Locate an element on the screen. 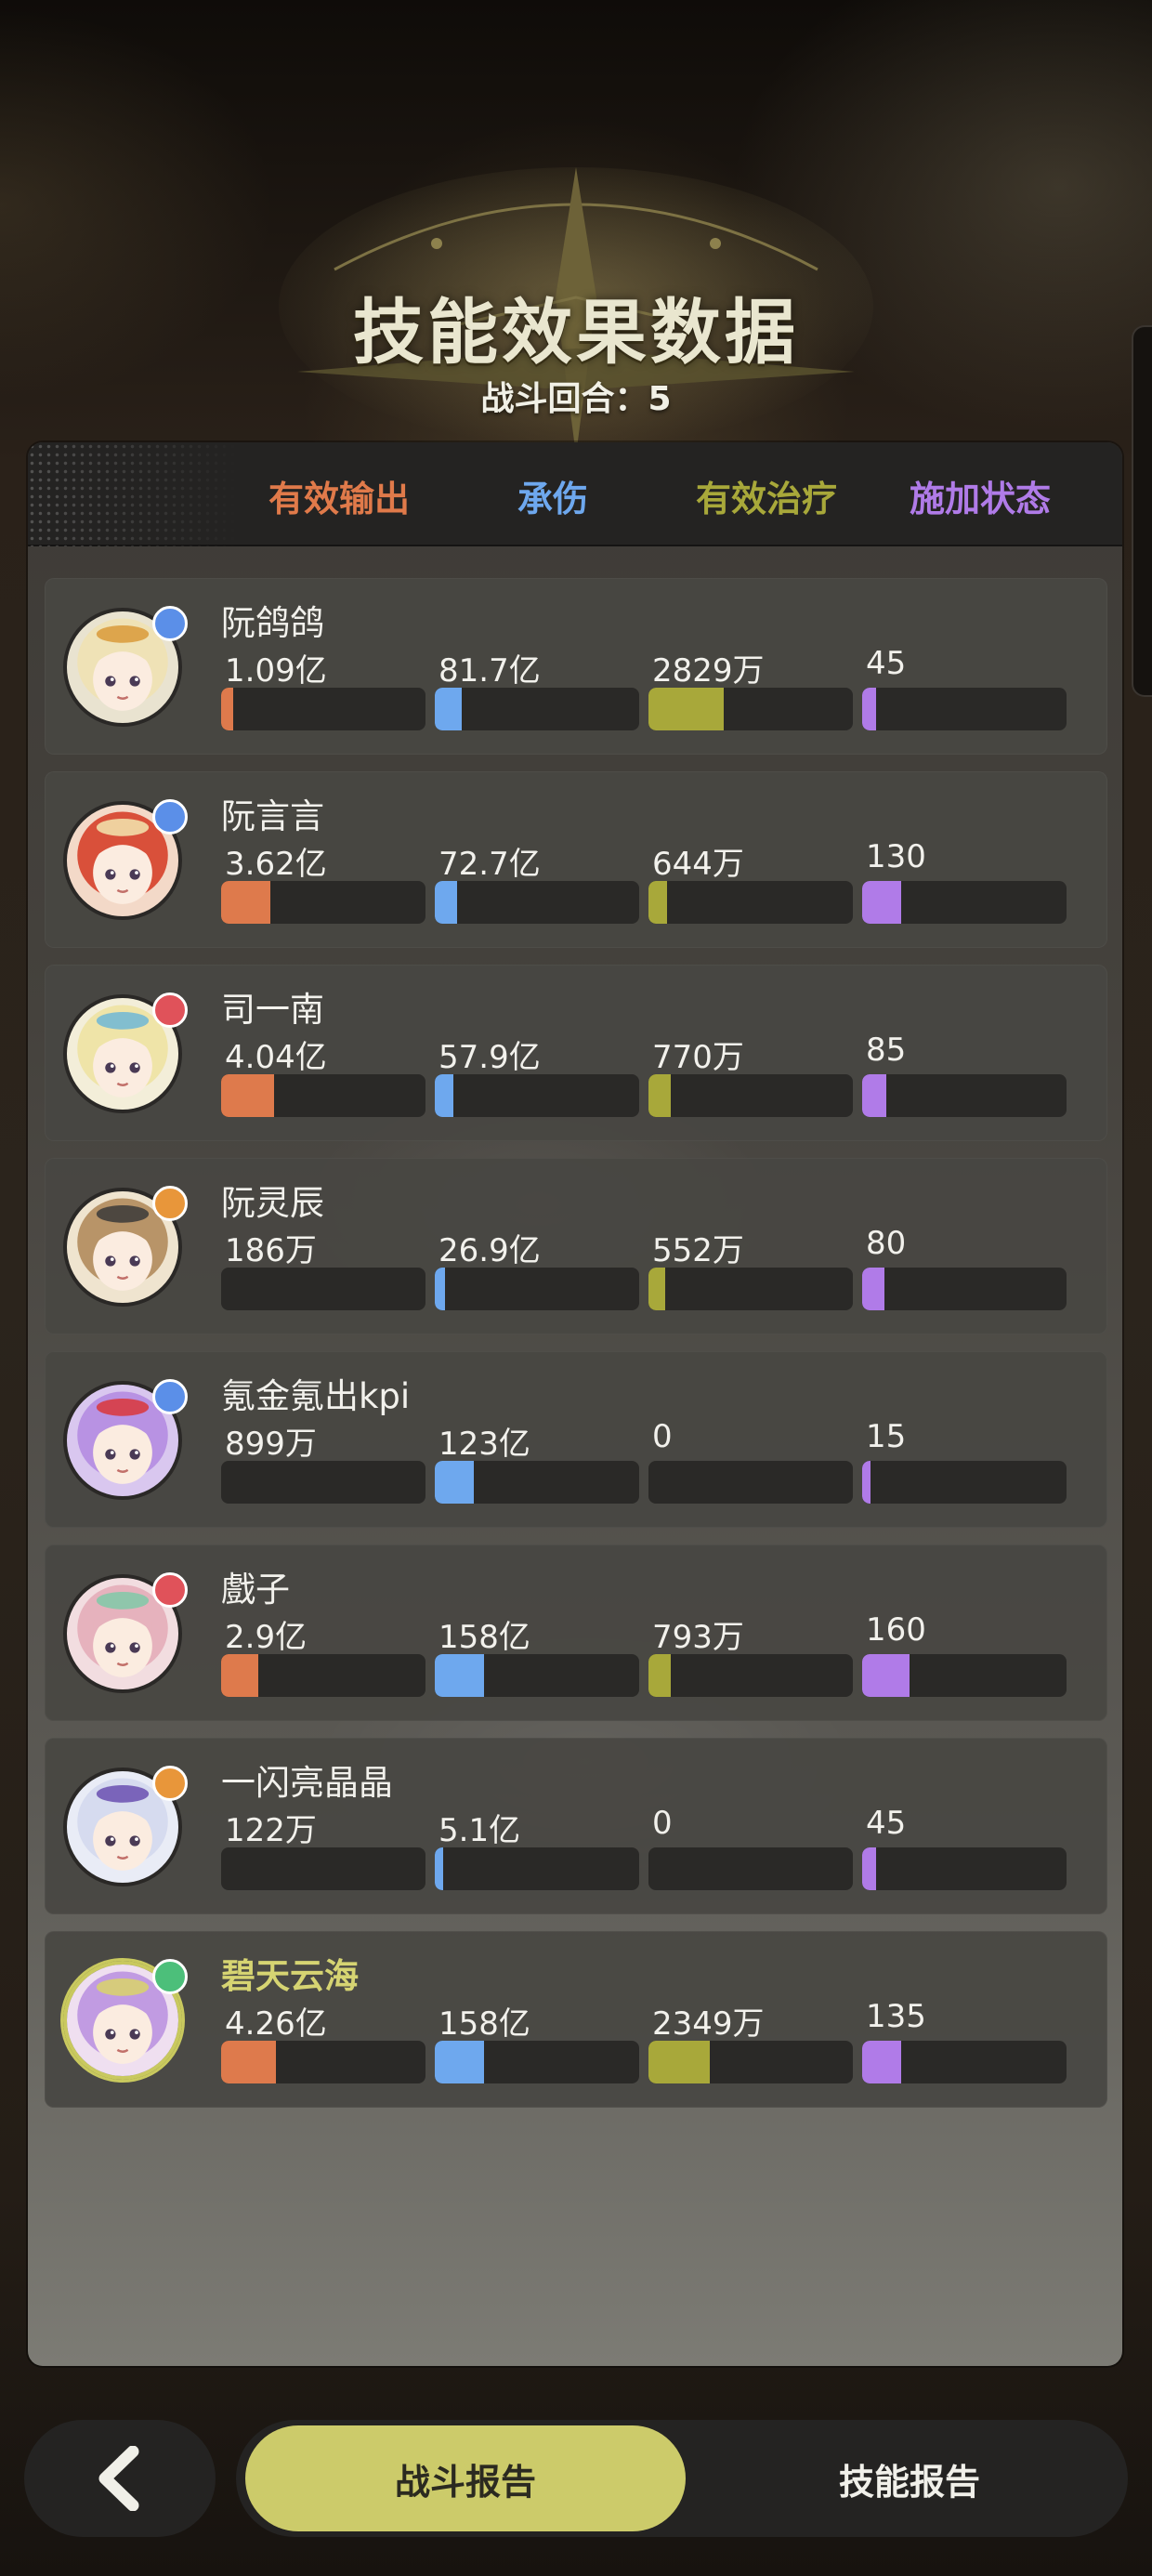 The width and height of the screenshot is (1152, 2576). damage-value: 3.62亿 is located at coordinates (276, 864).